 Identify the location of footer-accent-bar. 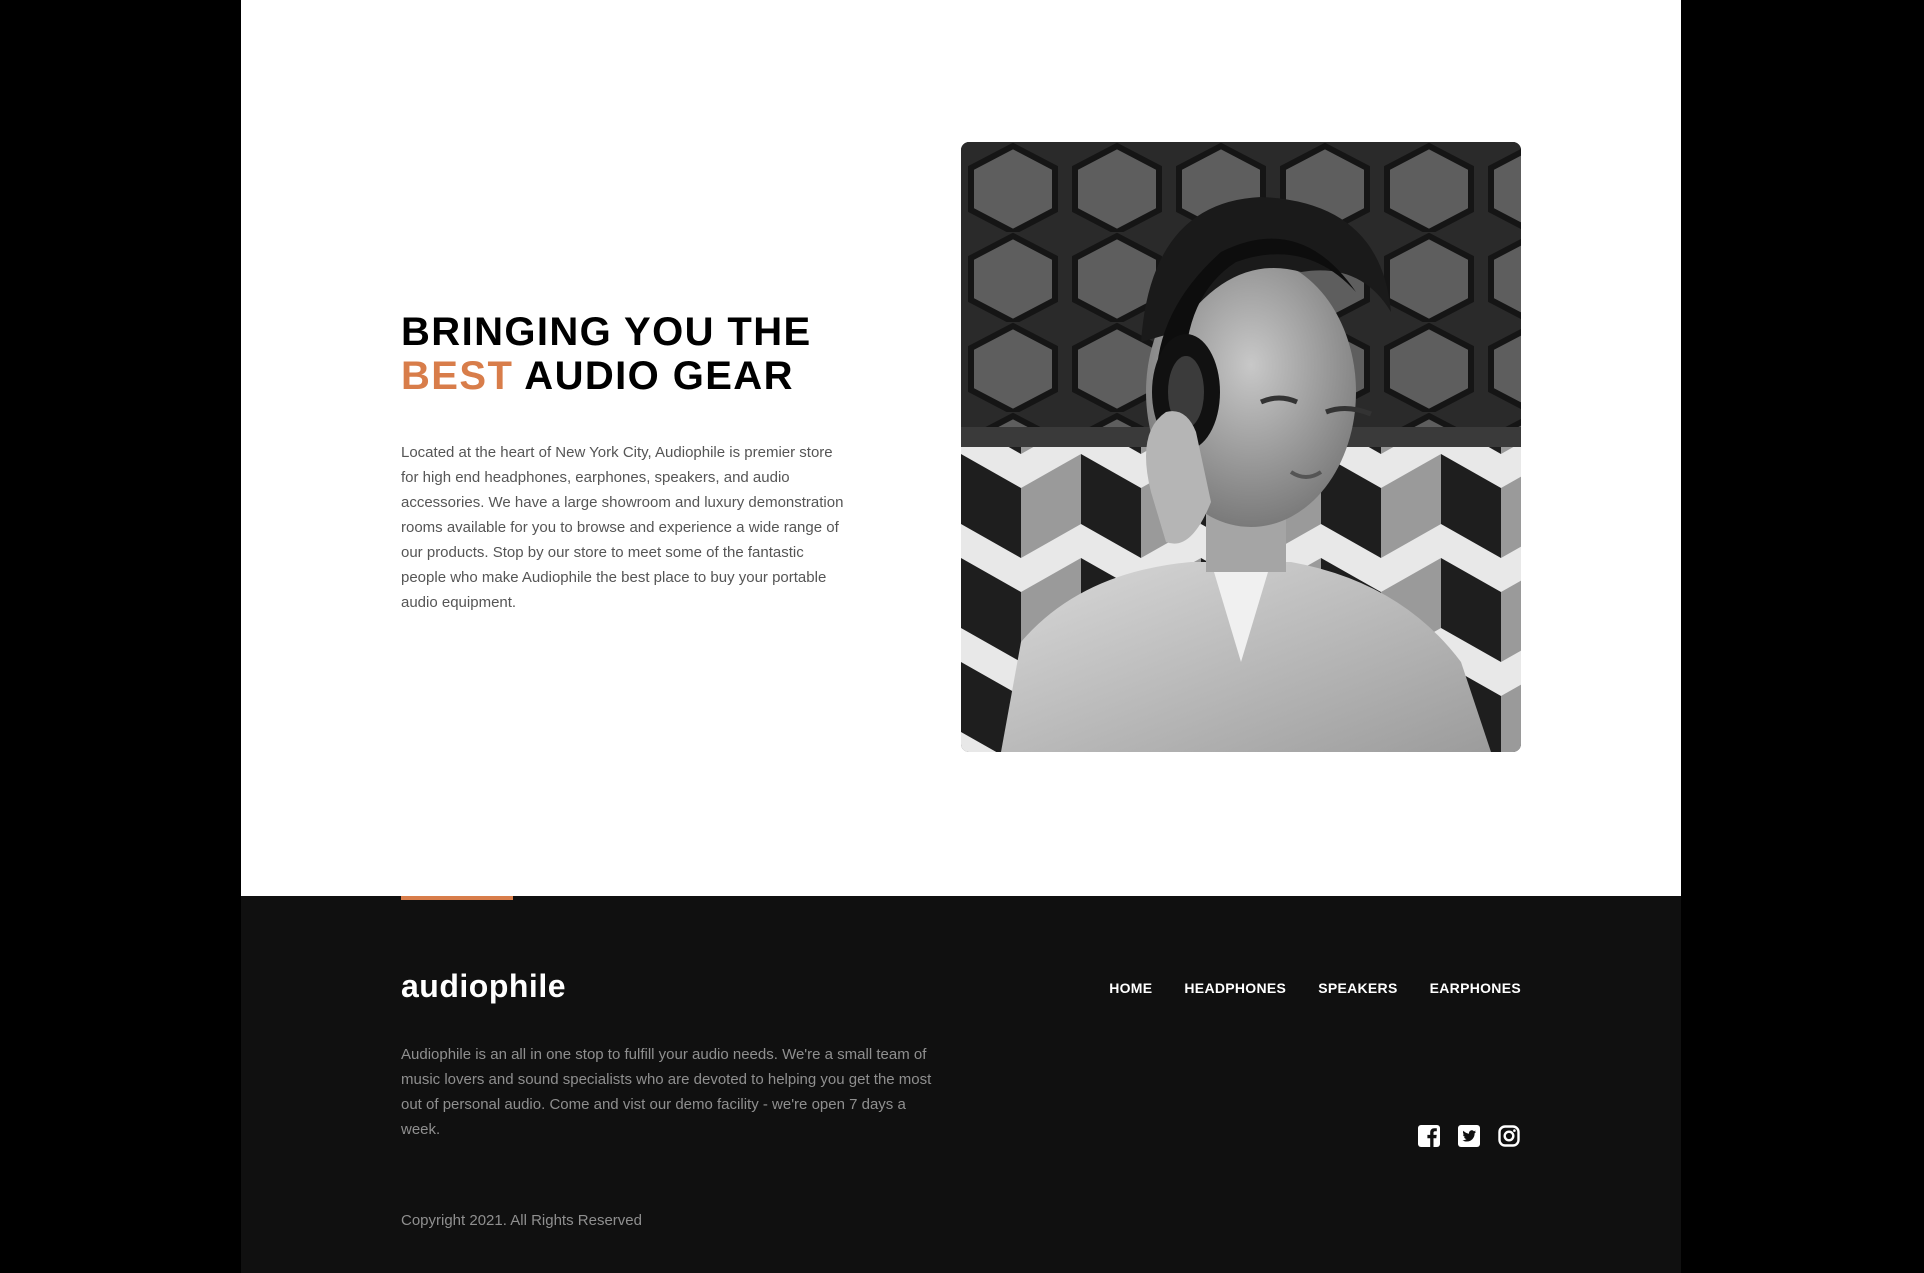
(457, 898).